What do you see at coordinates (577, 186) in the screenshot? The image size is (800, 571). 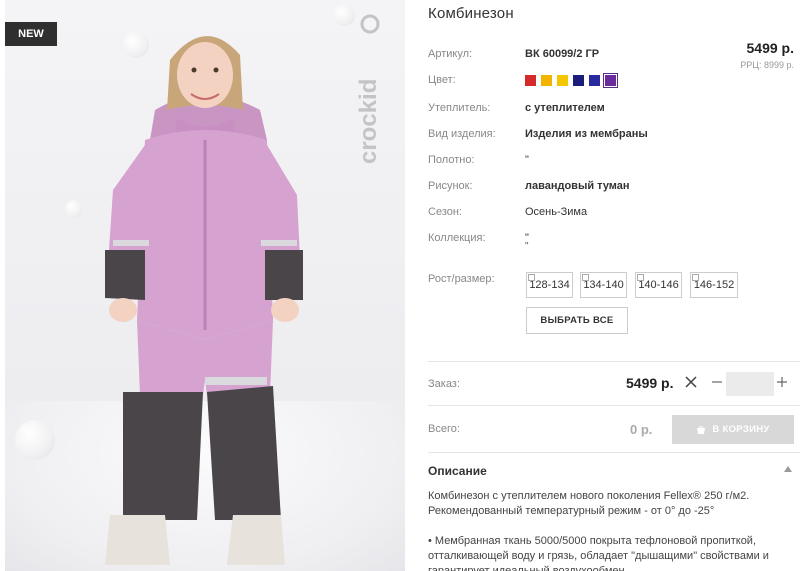 I see `attr-value: лавандовый туман` at bounding box center [577, 186].